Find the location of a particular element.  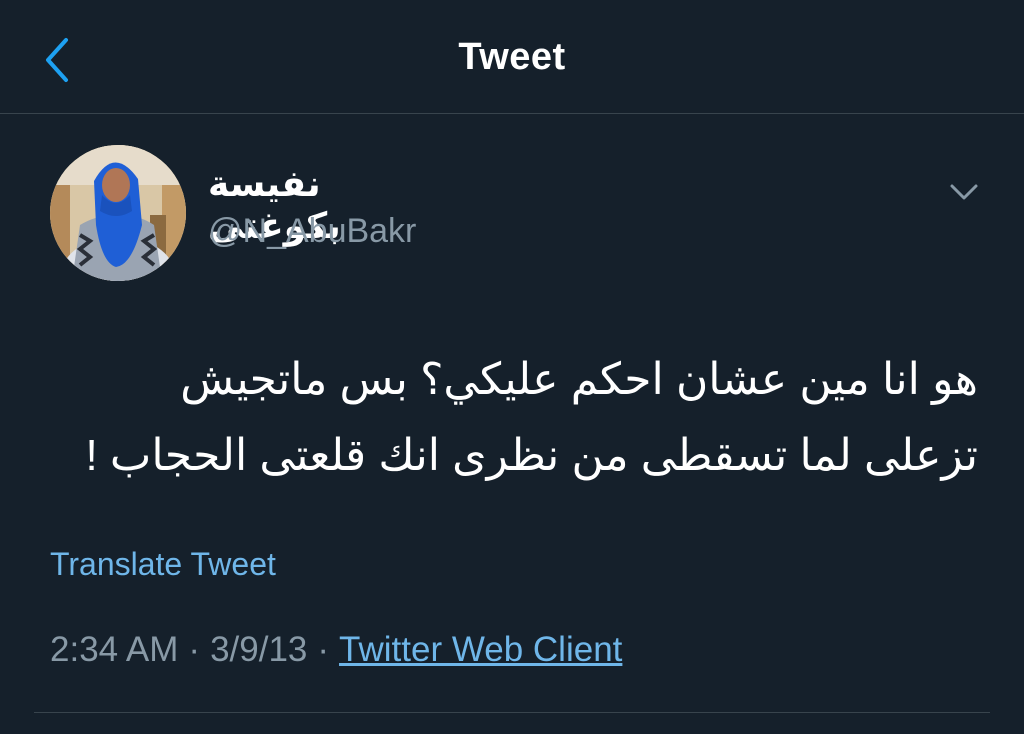

tweet-date: 3/9/13 is located at coordinates (259, 649).